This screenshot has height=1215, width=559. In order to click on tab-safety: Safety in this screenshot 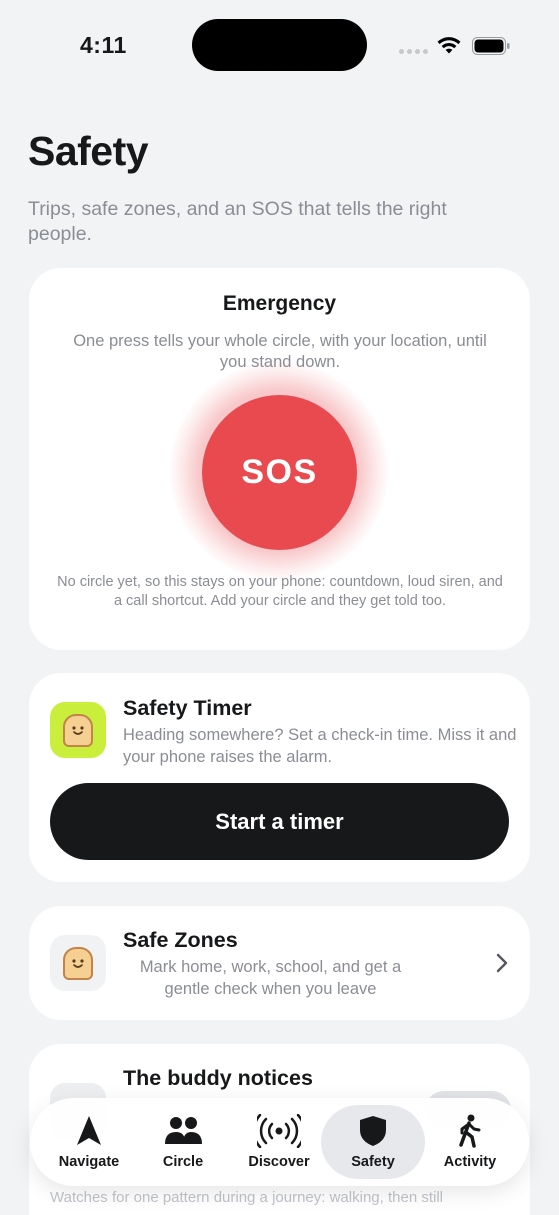, I will do `click(373, 1142)`.